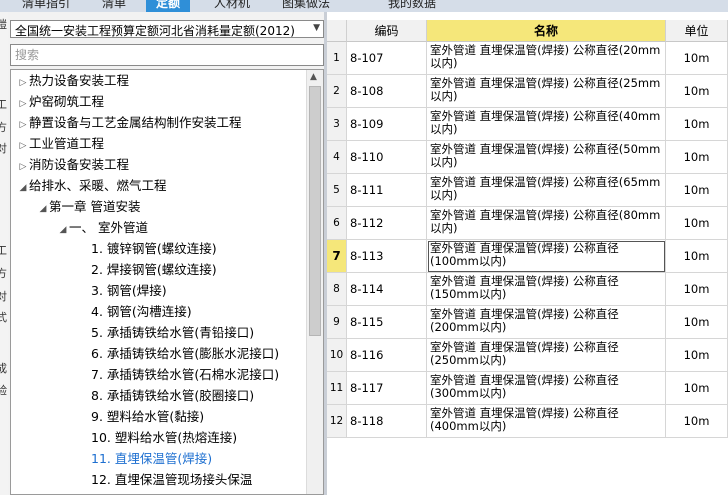 The image size is (728, 495). What do you see at coordinates (60, 143) in the screenshot?
I see `tree-node: ▷ 工业管道工程` at bounding box center [60, 143].